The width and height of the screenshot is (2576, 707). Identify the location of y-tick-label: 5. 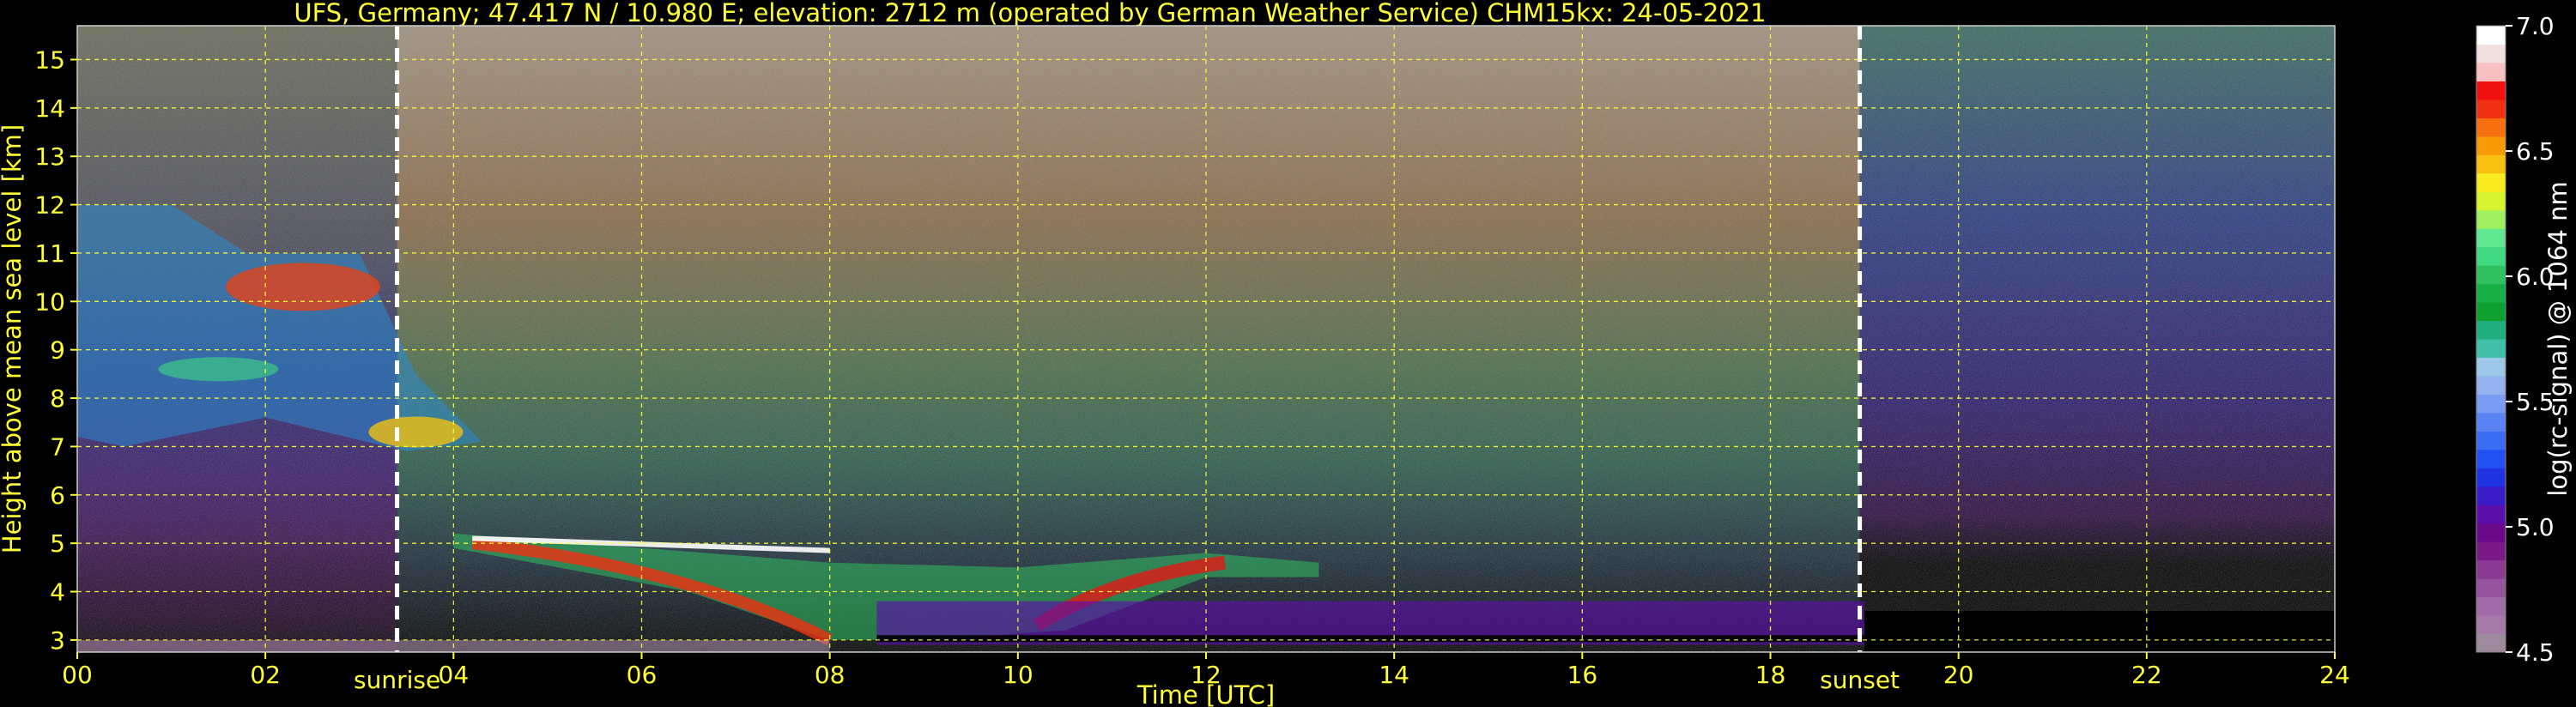
(57, 543).